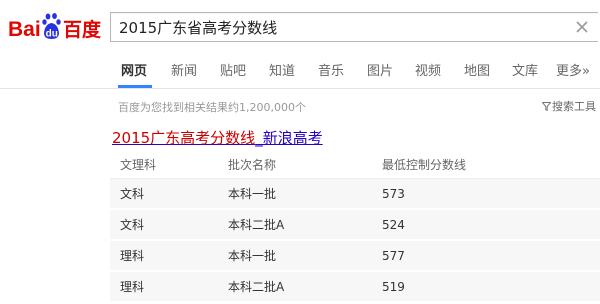  I want to click on tab-music: 音乐, so click(331, 69).